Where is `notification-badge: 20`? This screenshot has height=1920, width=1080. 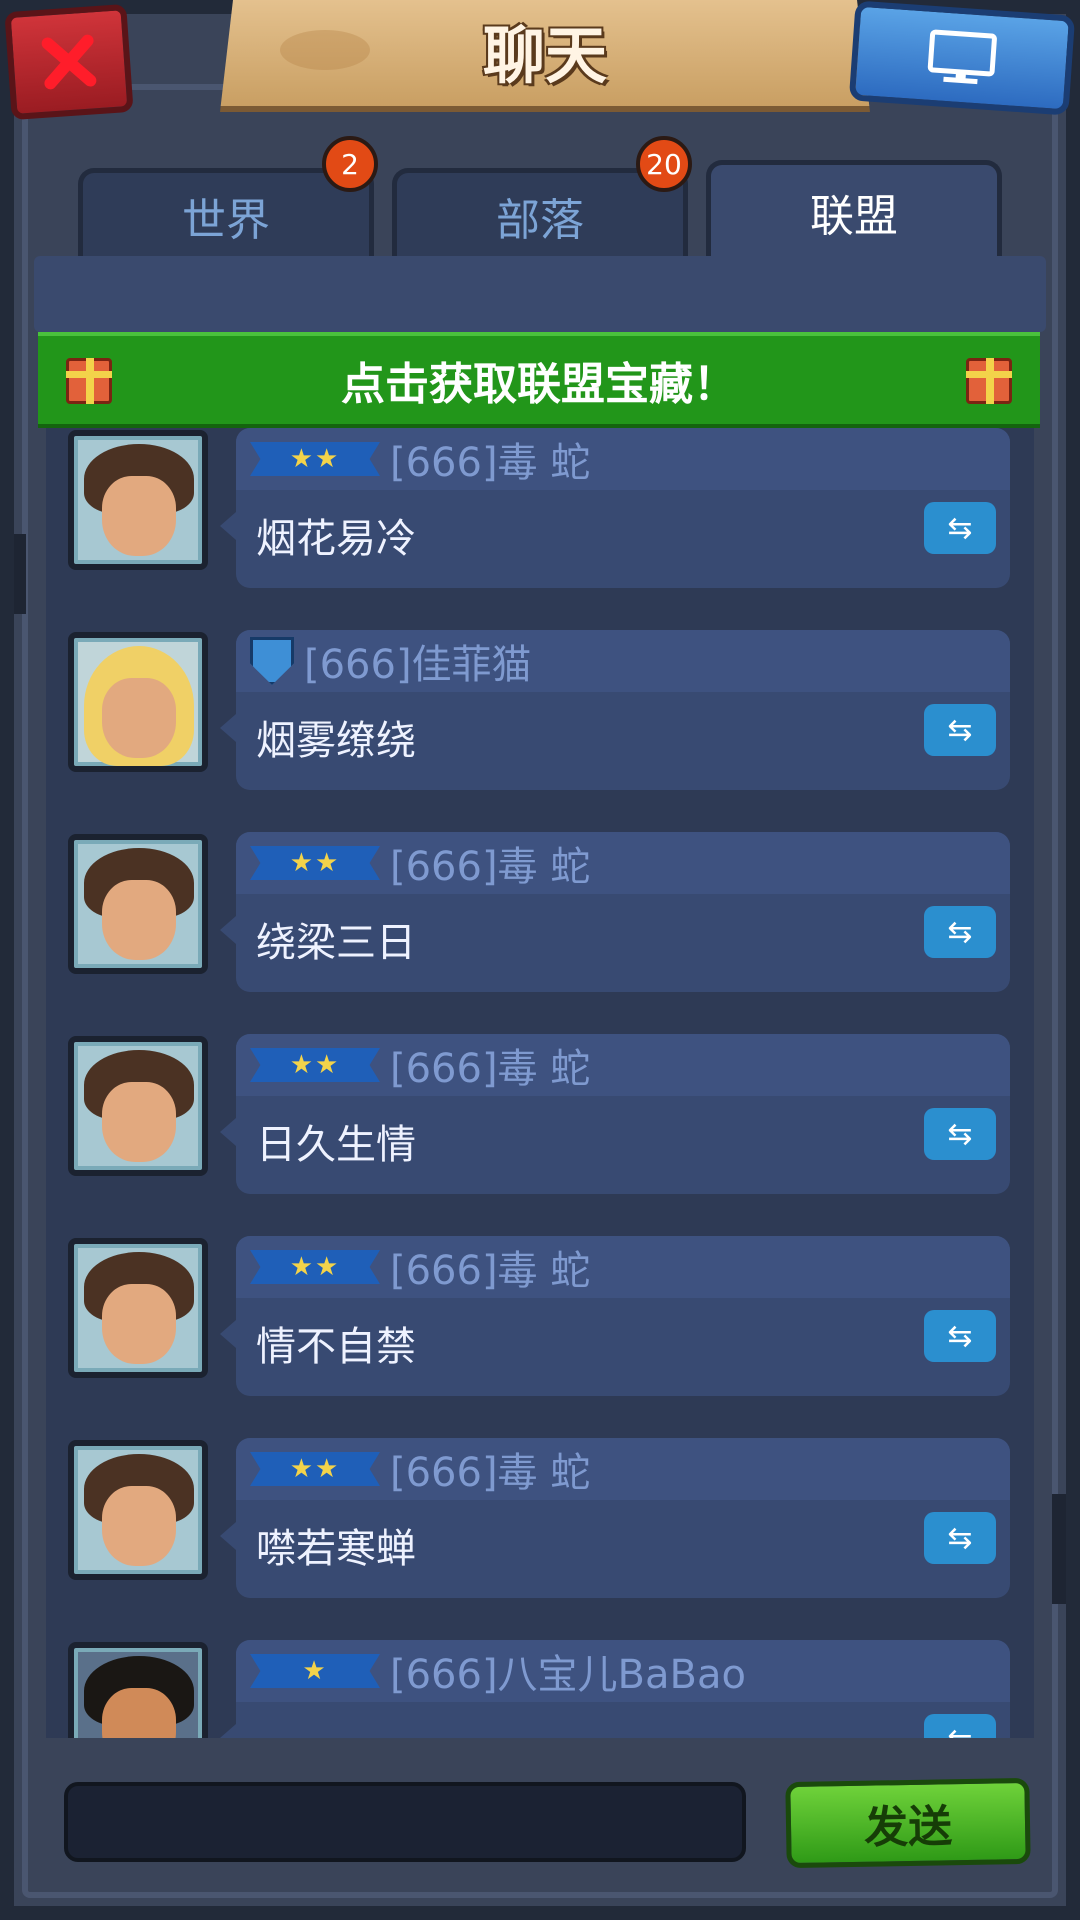
notification-badge: 20 is located at coordinates (664, 164).